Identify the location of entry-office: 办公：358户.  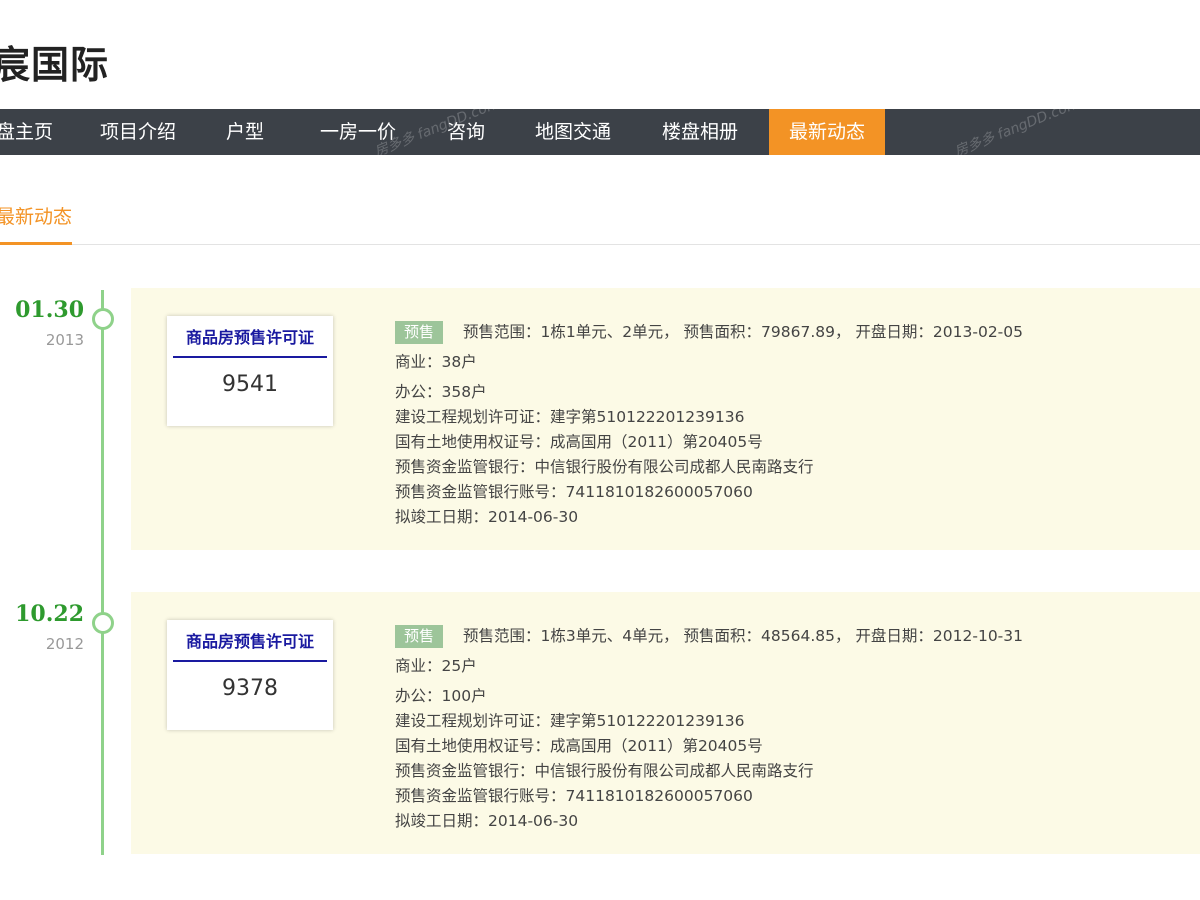
(441, 392).